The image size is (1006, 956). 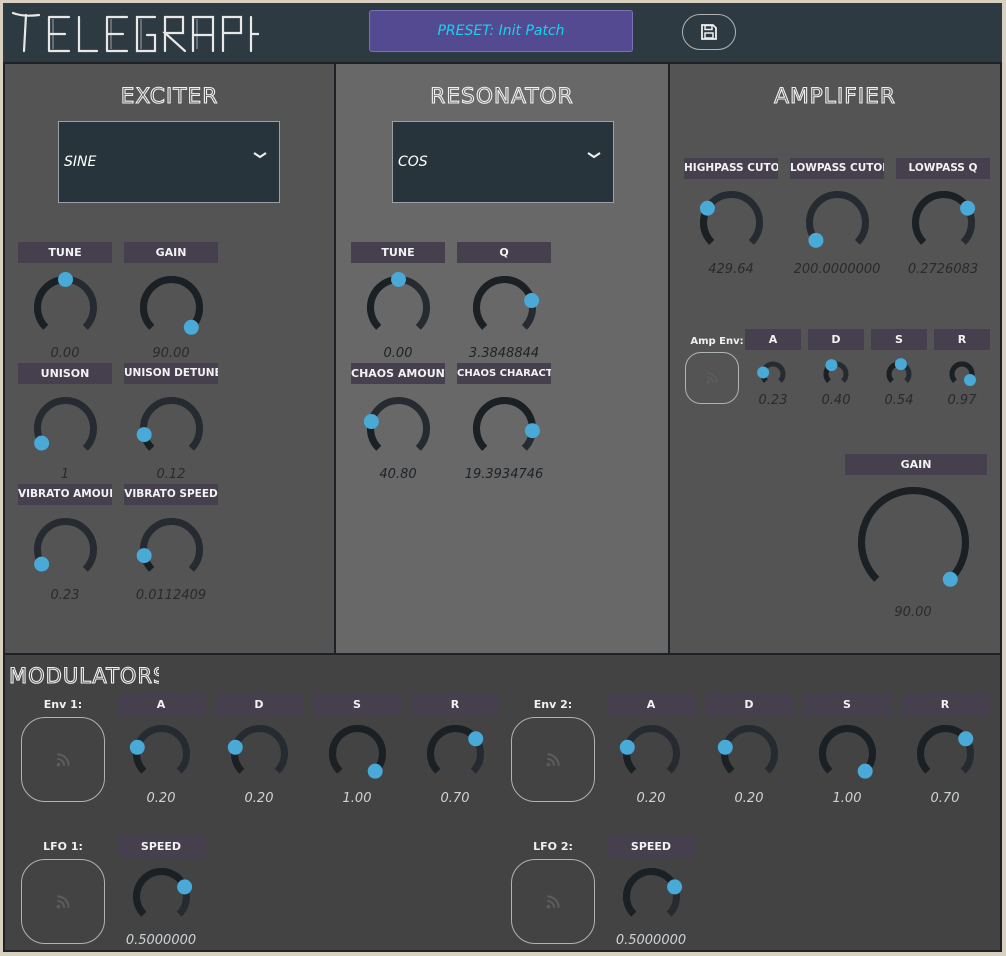 I want to click on exciter-gain-label: GAIN, so click(x=171, y=252).